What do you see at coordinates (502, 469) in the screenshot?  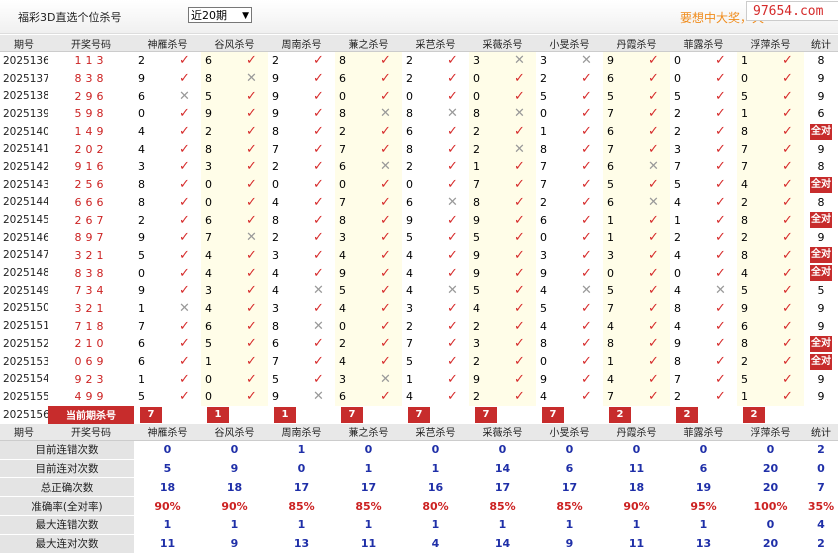 I see `stats-value: 14` at bounding box center [502, 469].